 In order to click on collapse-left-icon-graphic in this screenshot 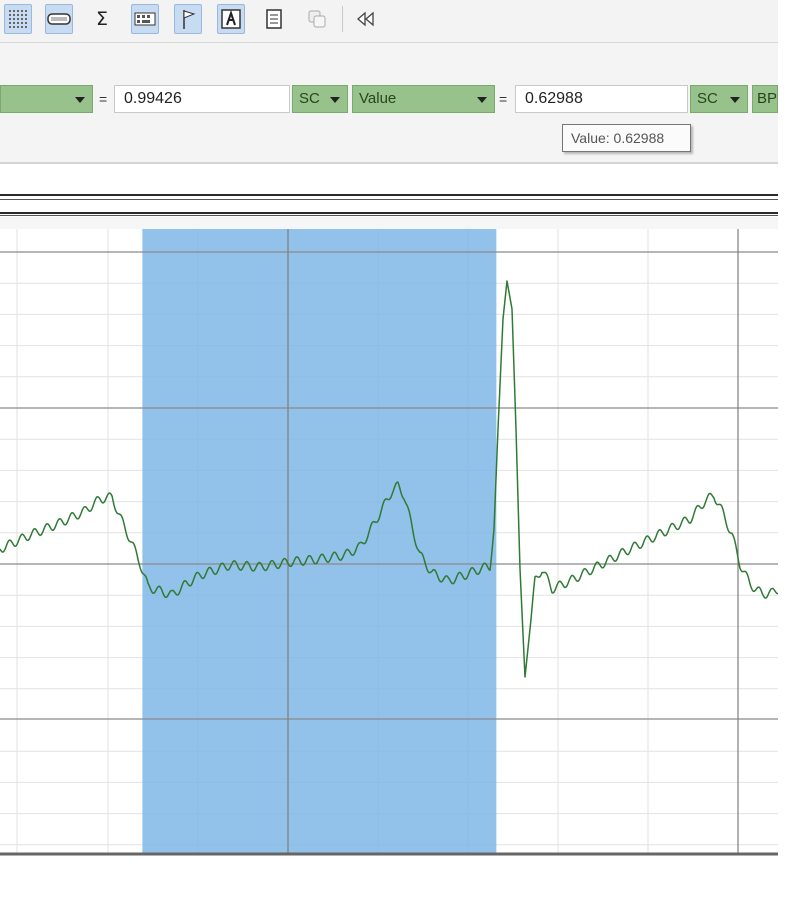, I will do `click(365, 19)`.